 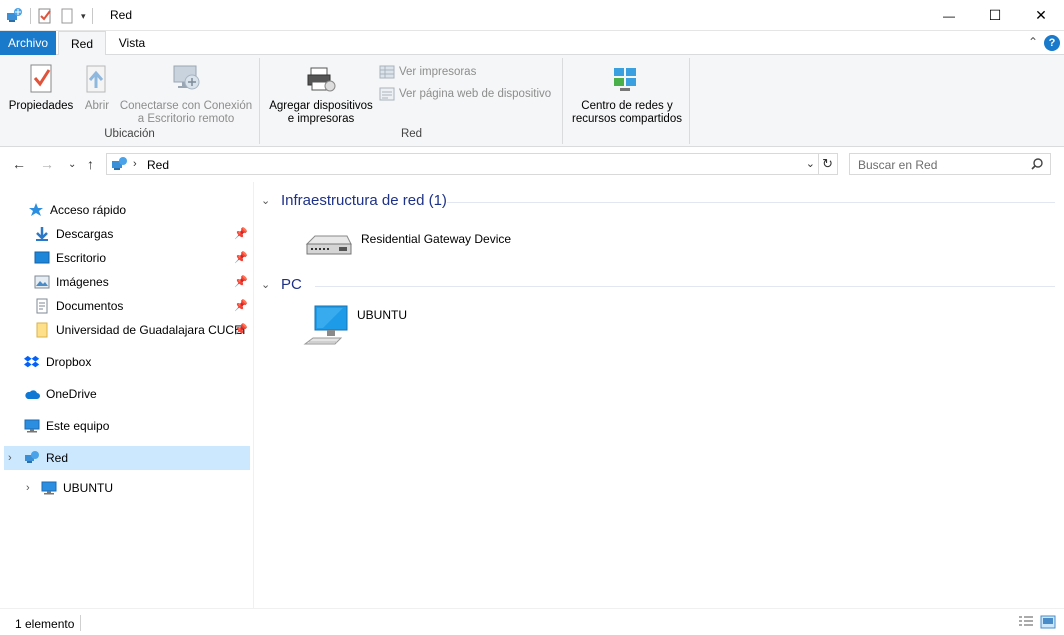 I want to click on ribbon-tabs: Archivo Red Vista ⌃ ?, so click(x=532, y=43).